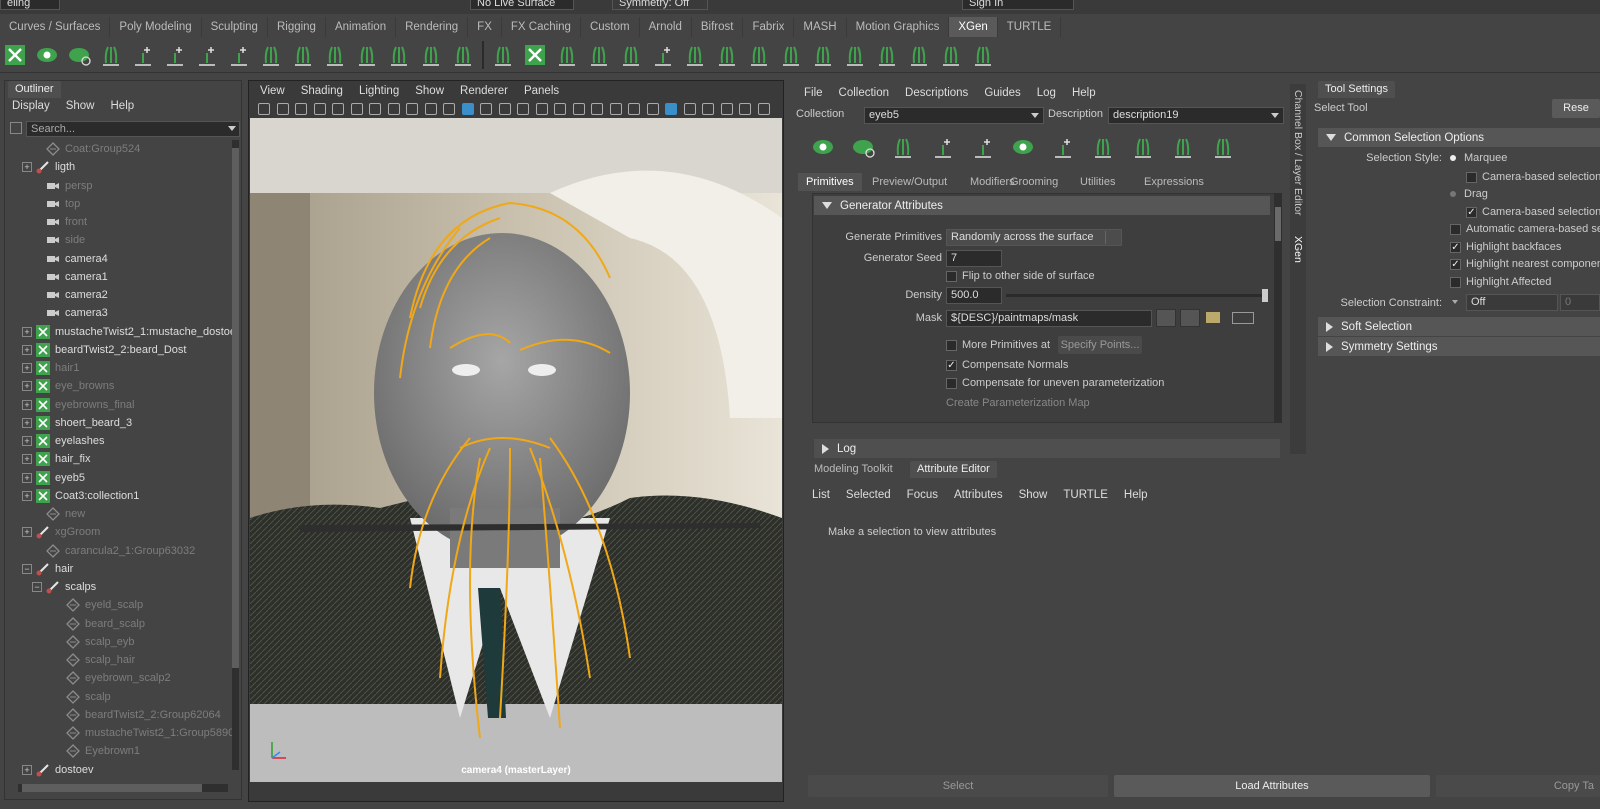  Describe the element at coordinates (121, 350) in the screenshot. I see `outliner-item: + beardTwist2_2:beard_Dost` at that location.